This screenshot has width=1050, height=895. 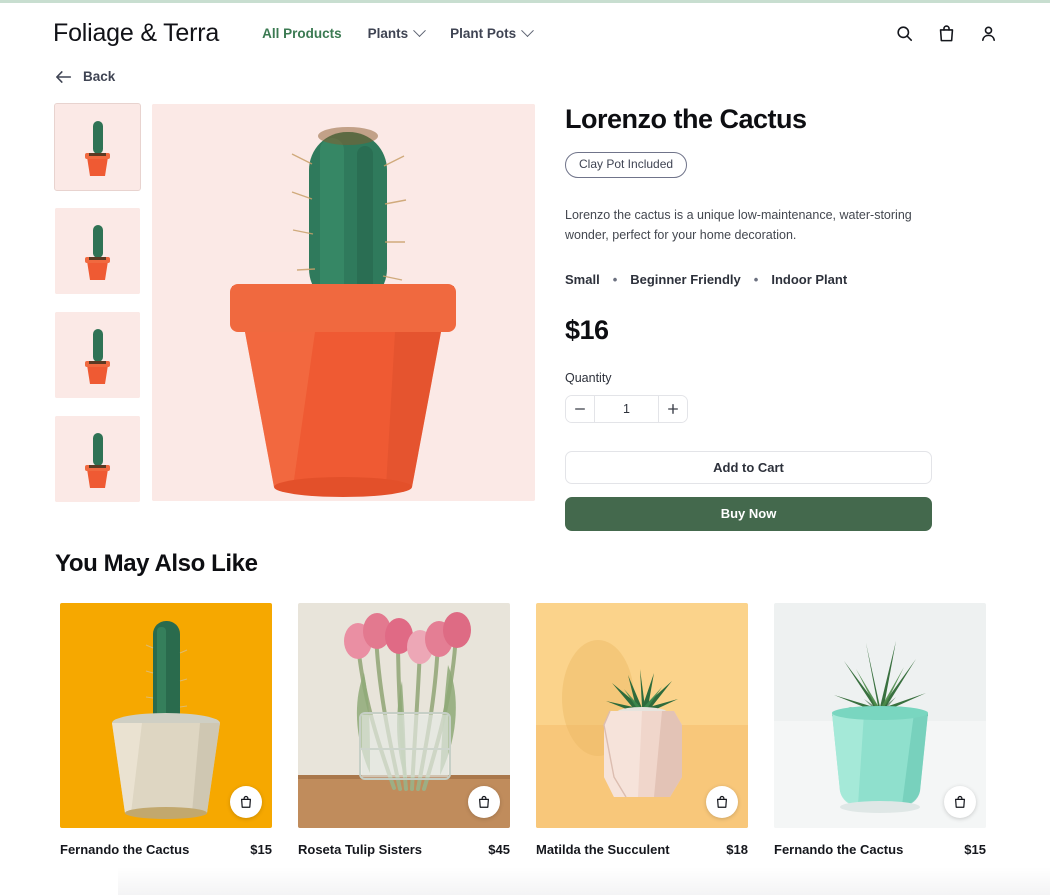 I want to click on header-actions, so click(x=946, y=33).